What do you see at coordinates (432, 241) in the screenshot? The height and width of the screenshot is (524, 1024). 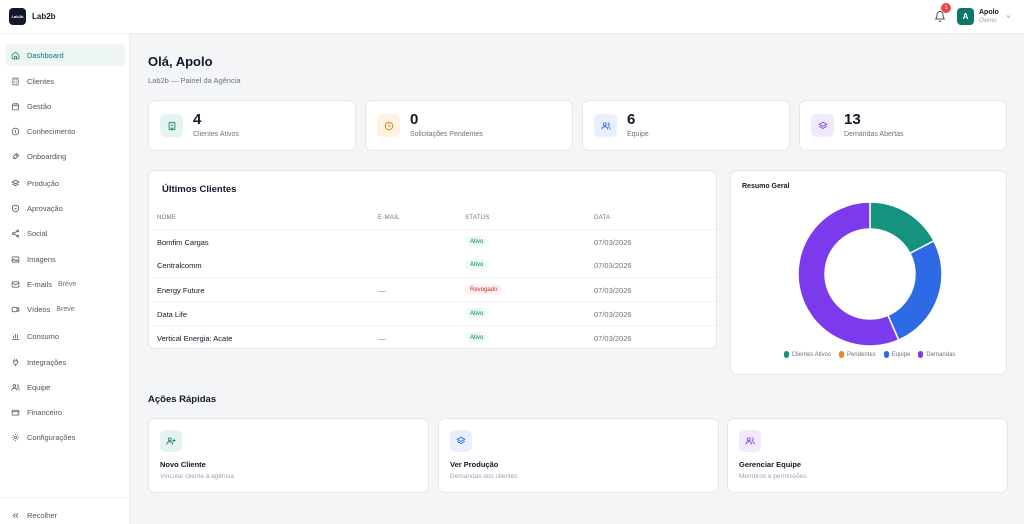 I see `table-row: Bomfim Cargas Ativo 07/03/2026` at bounding box center [432, 241].